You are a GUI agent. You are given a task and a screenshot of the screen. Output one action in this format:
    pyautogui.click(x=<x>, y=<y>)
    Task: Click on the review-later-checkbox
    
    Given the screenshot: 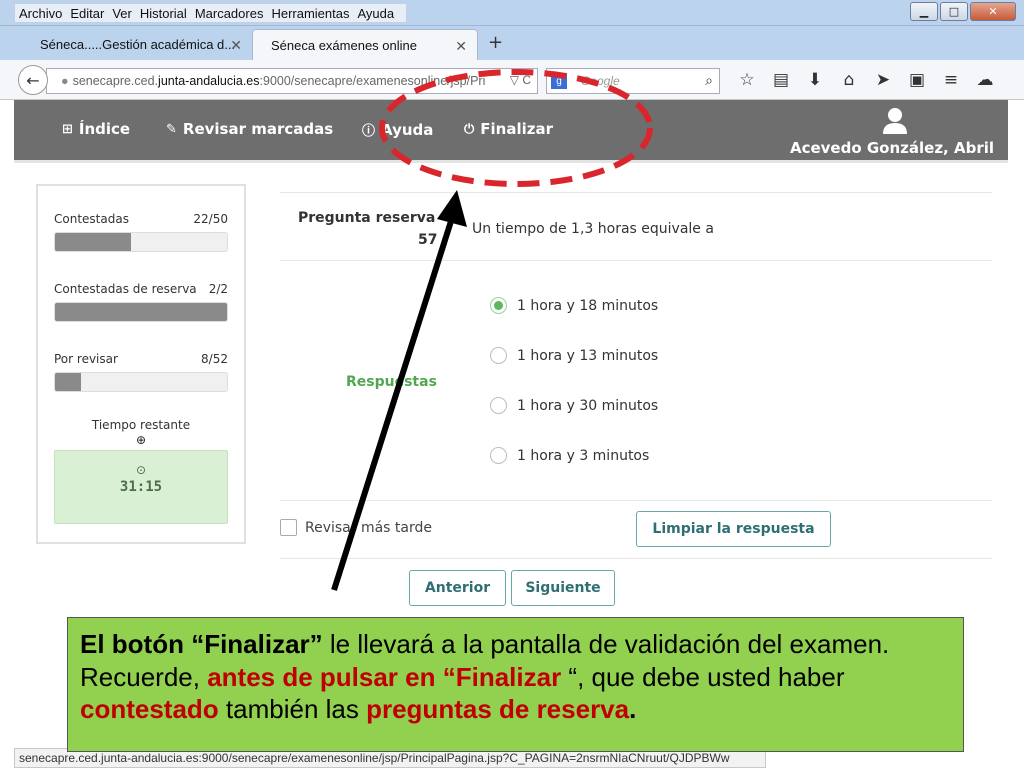 What is the action you would take?
    pyautogui.click(x=288, y=527)
    